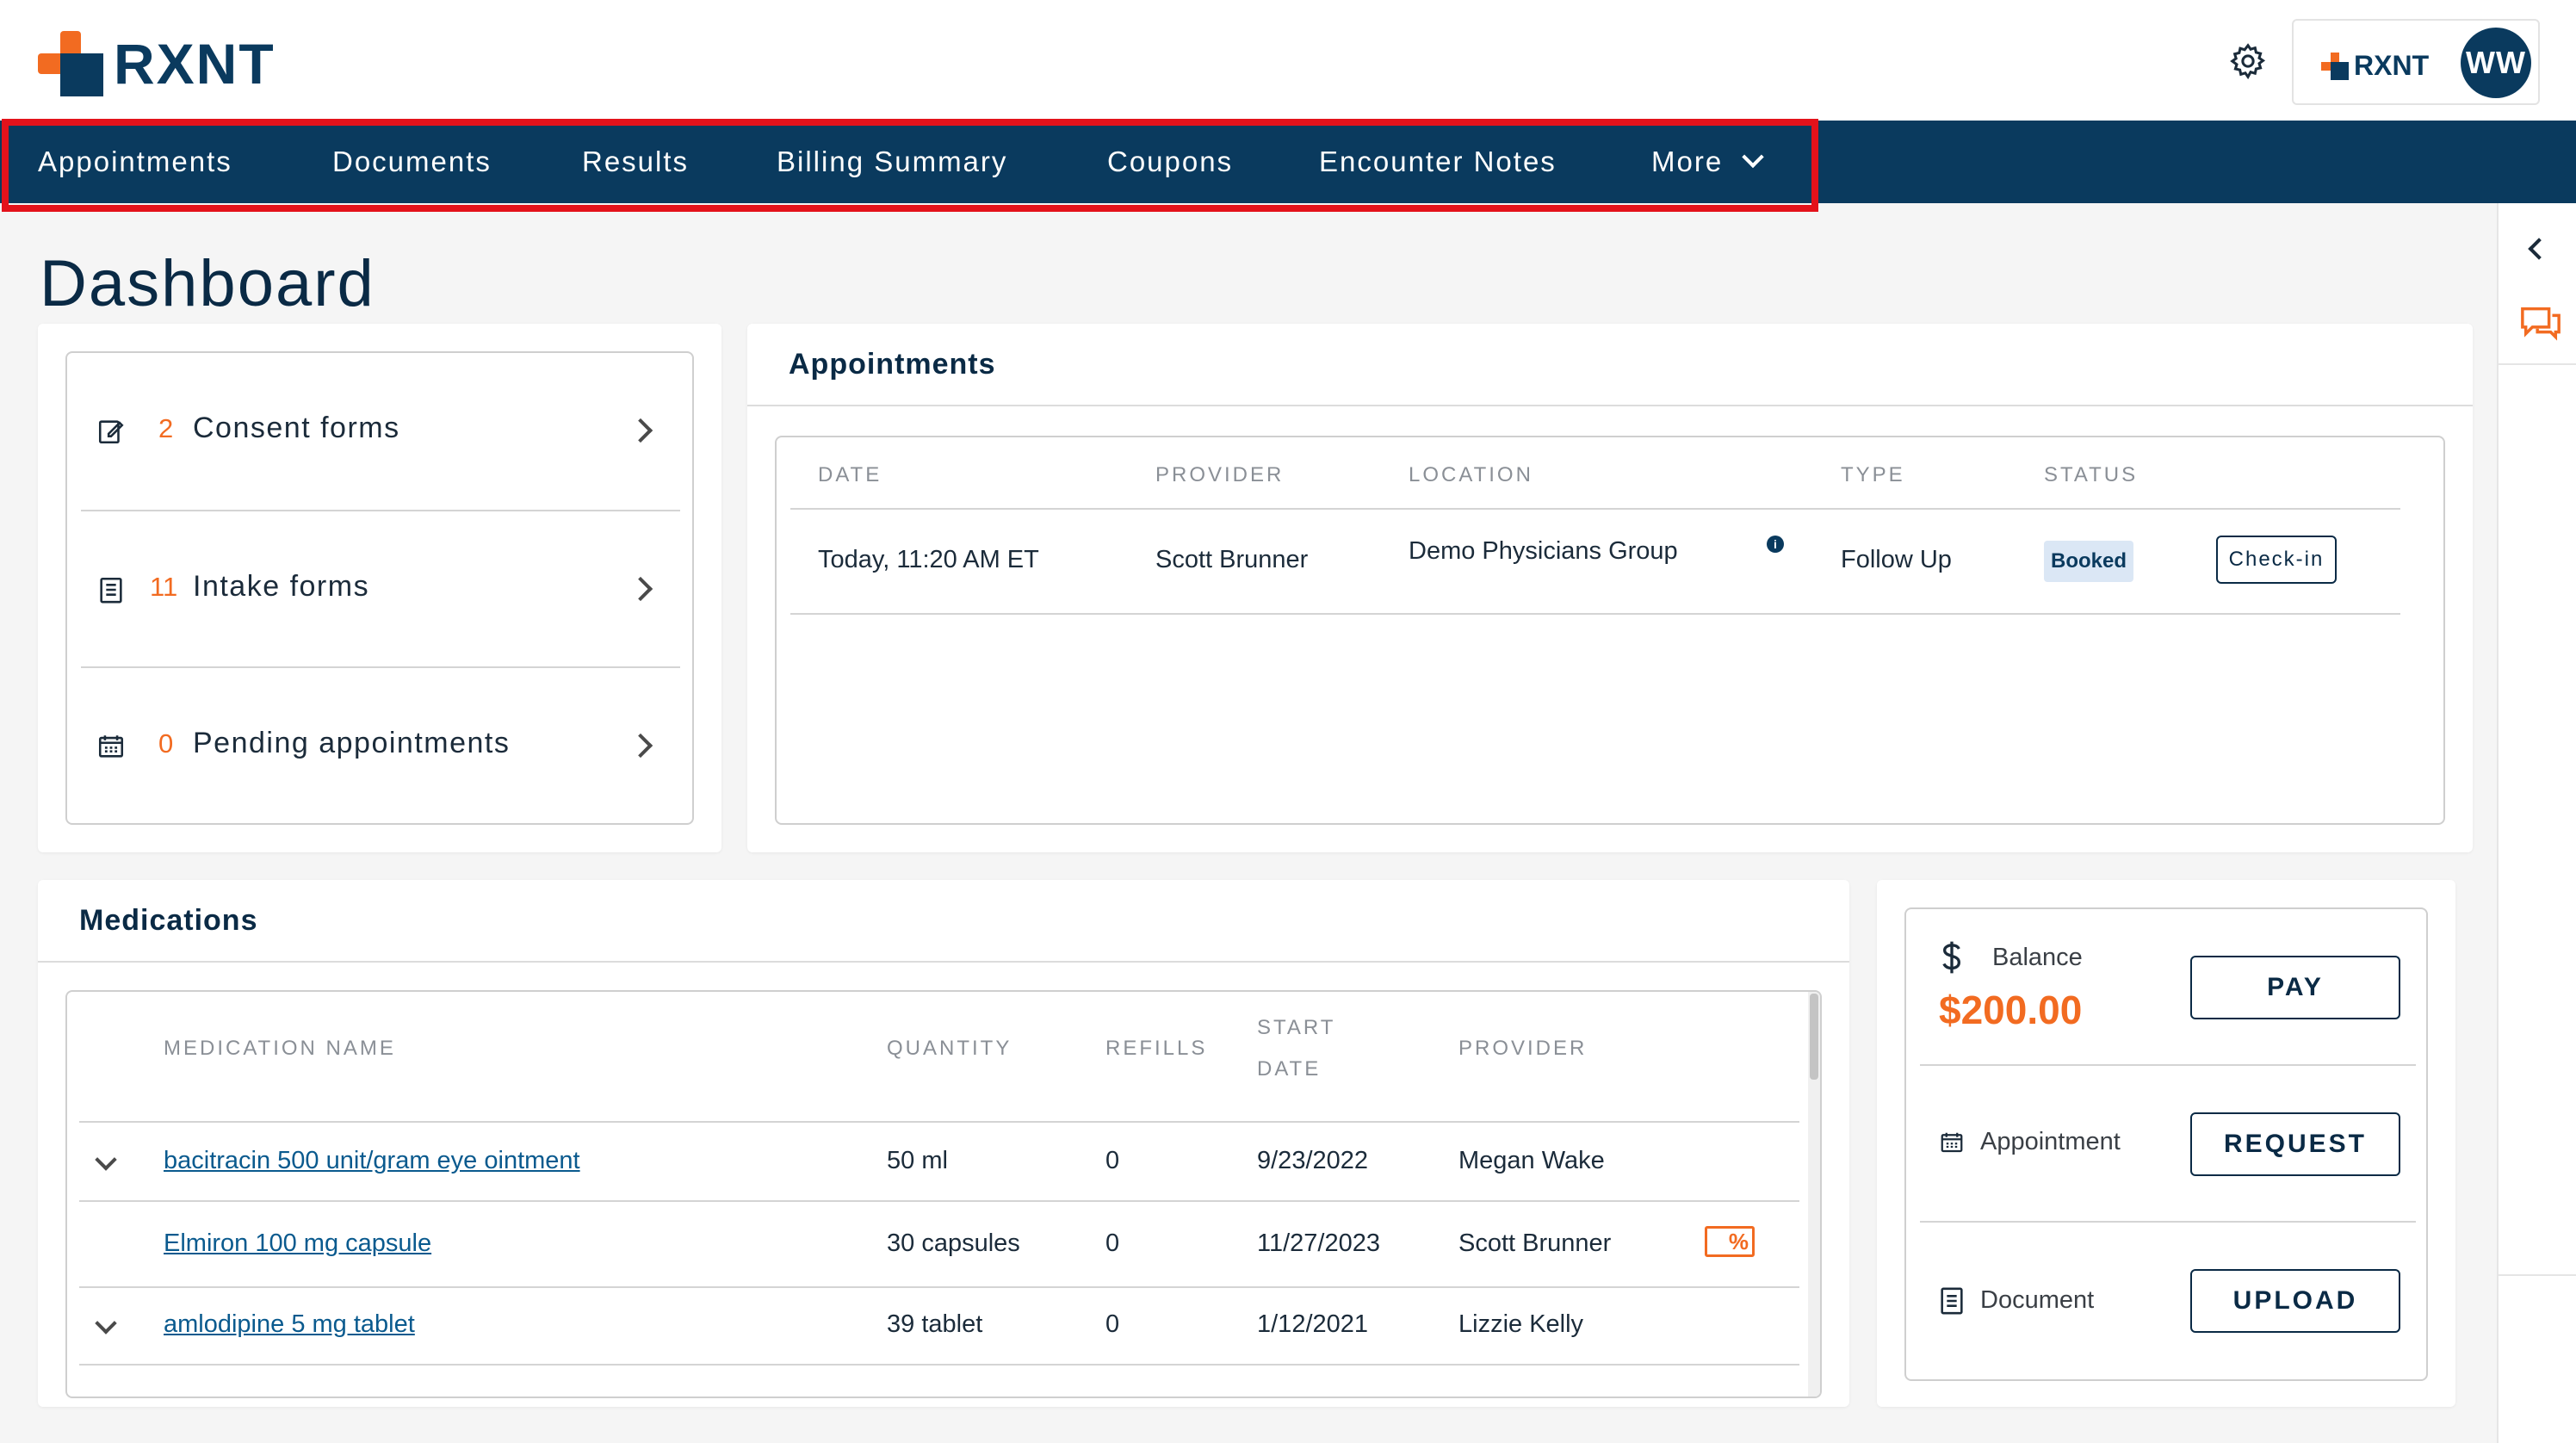 The height and width of the screenshot is (1443, 2576). Describe the element at coordinates (2541, 324) in the screenshot. I see `chat-icon` at that location.